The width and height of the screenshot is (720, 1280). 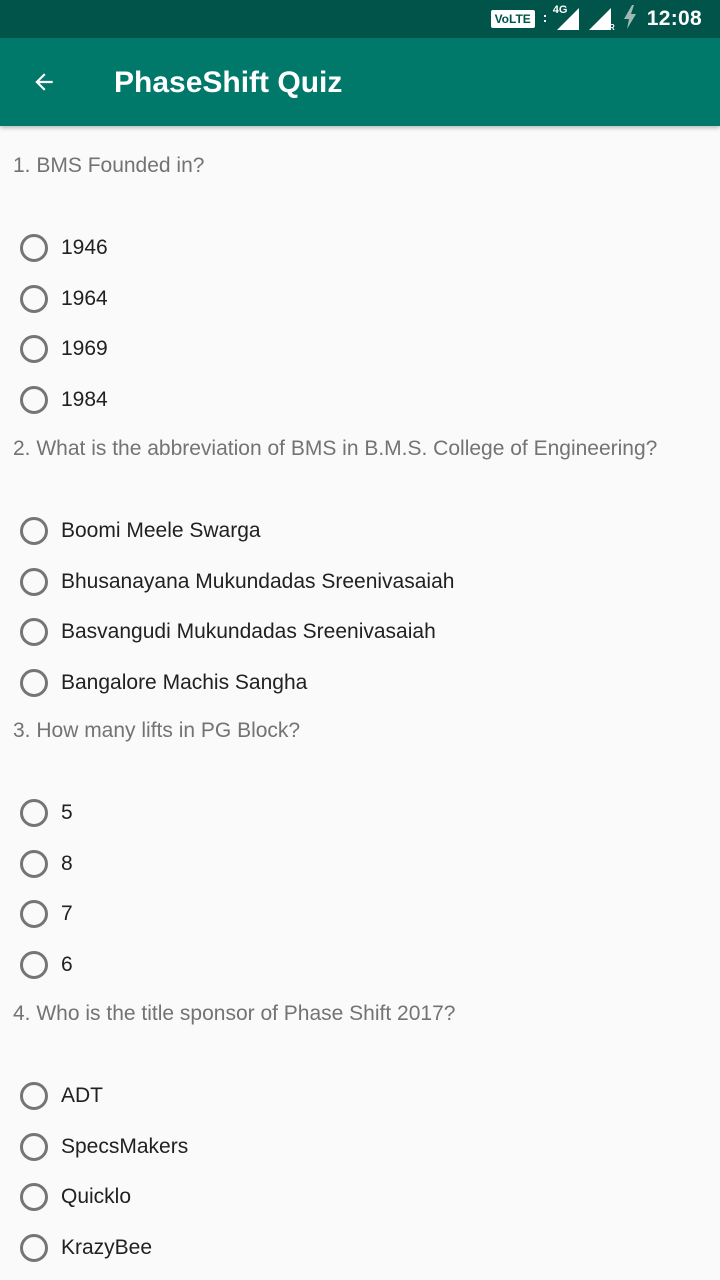 I want to click on option-radio: 6, so click(x=46, y=965).